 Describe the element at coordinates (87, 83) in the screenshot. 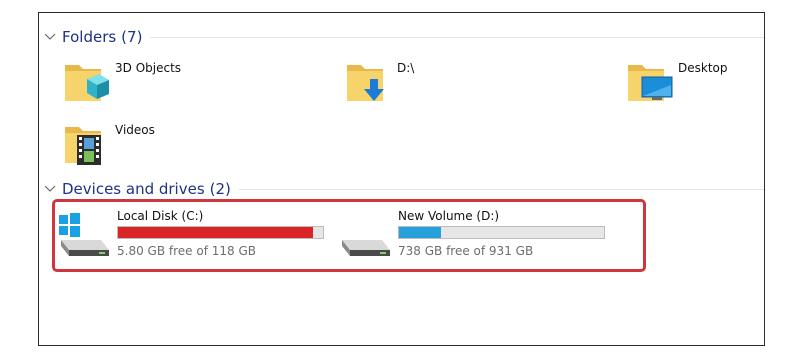

I see `3d-objects-folder-icon` at that location.